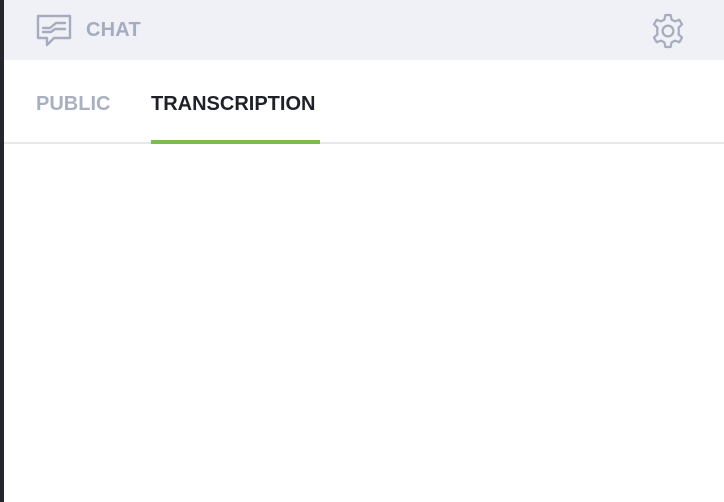 The width and height of the screenshot is (724, 502). I want to click on tab-transcription: TRANSCRIPTION, so click(233, 102).